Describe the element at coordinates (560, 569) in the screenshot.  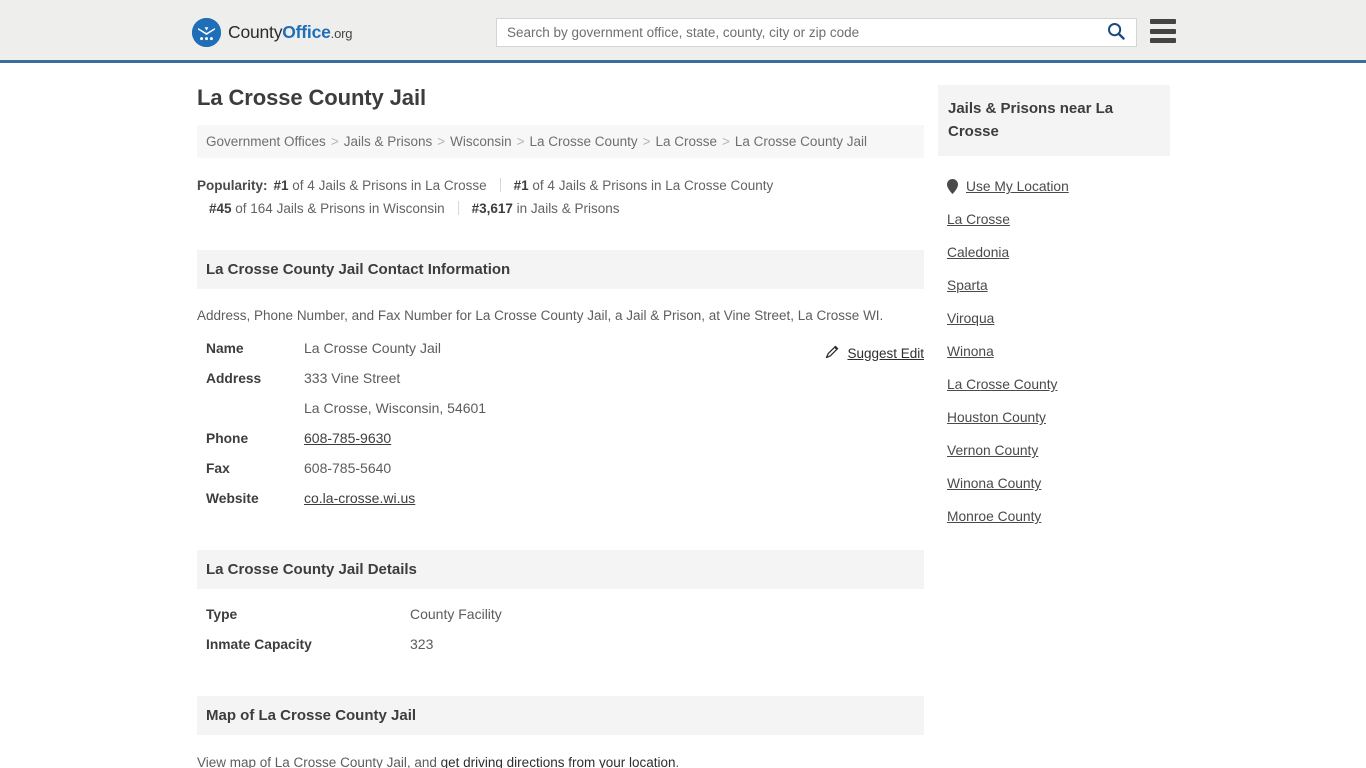
I see `details-section-heading: La Crosse County Jail Details` at that location.